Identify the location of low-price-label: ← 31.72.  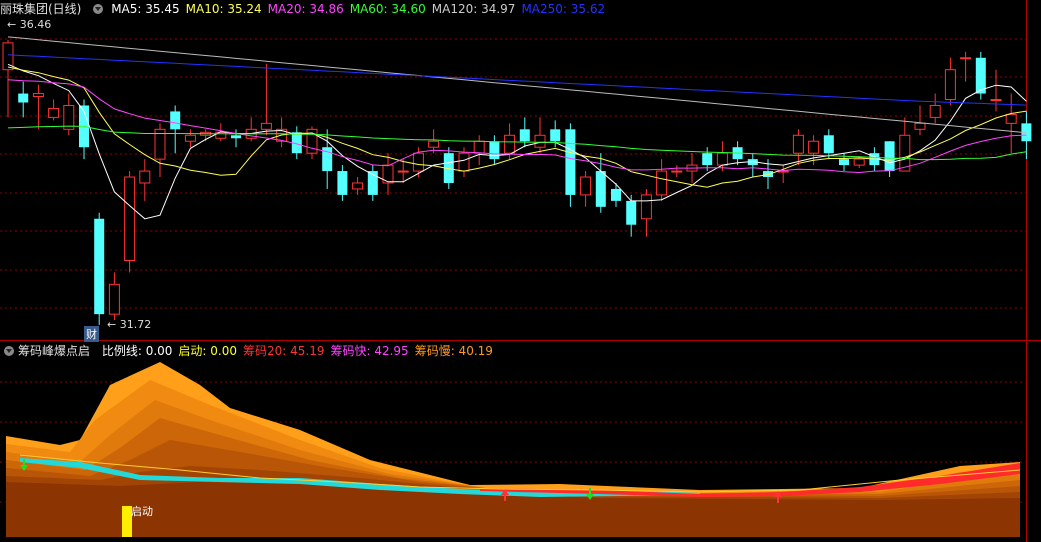
(129, 324).